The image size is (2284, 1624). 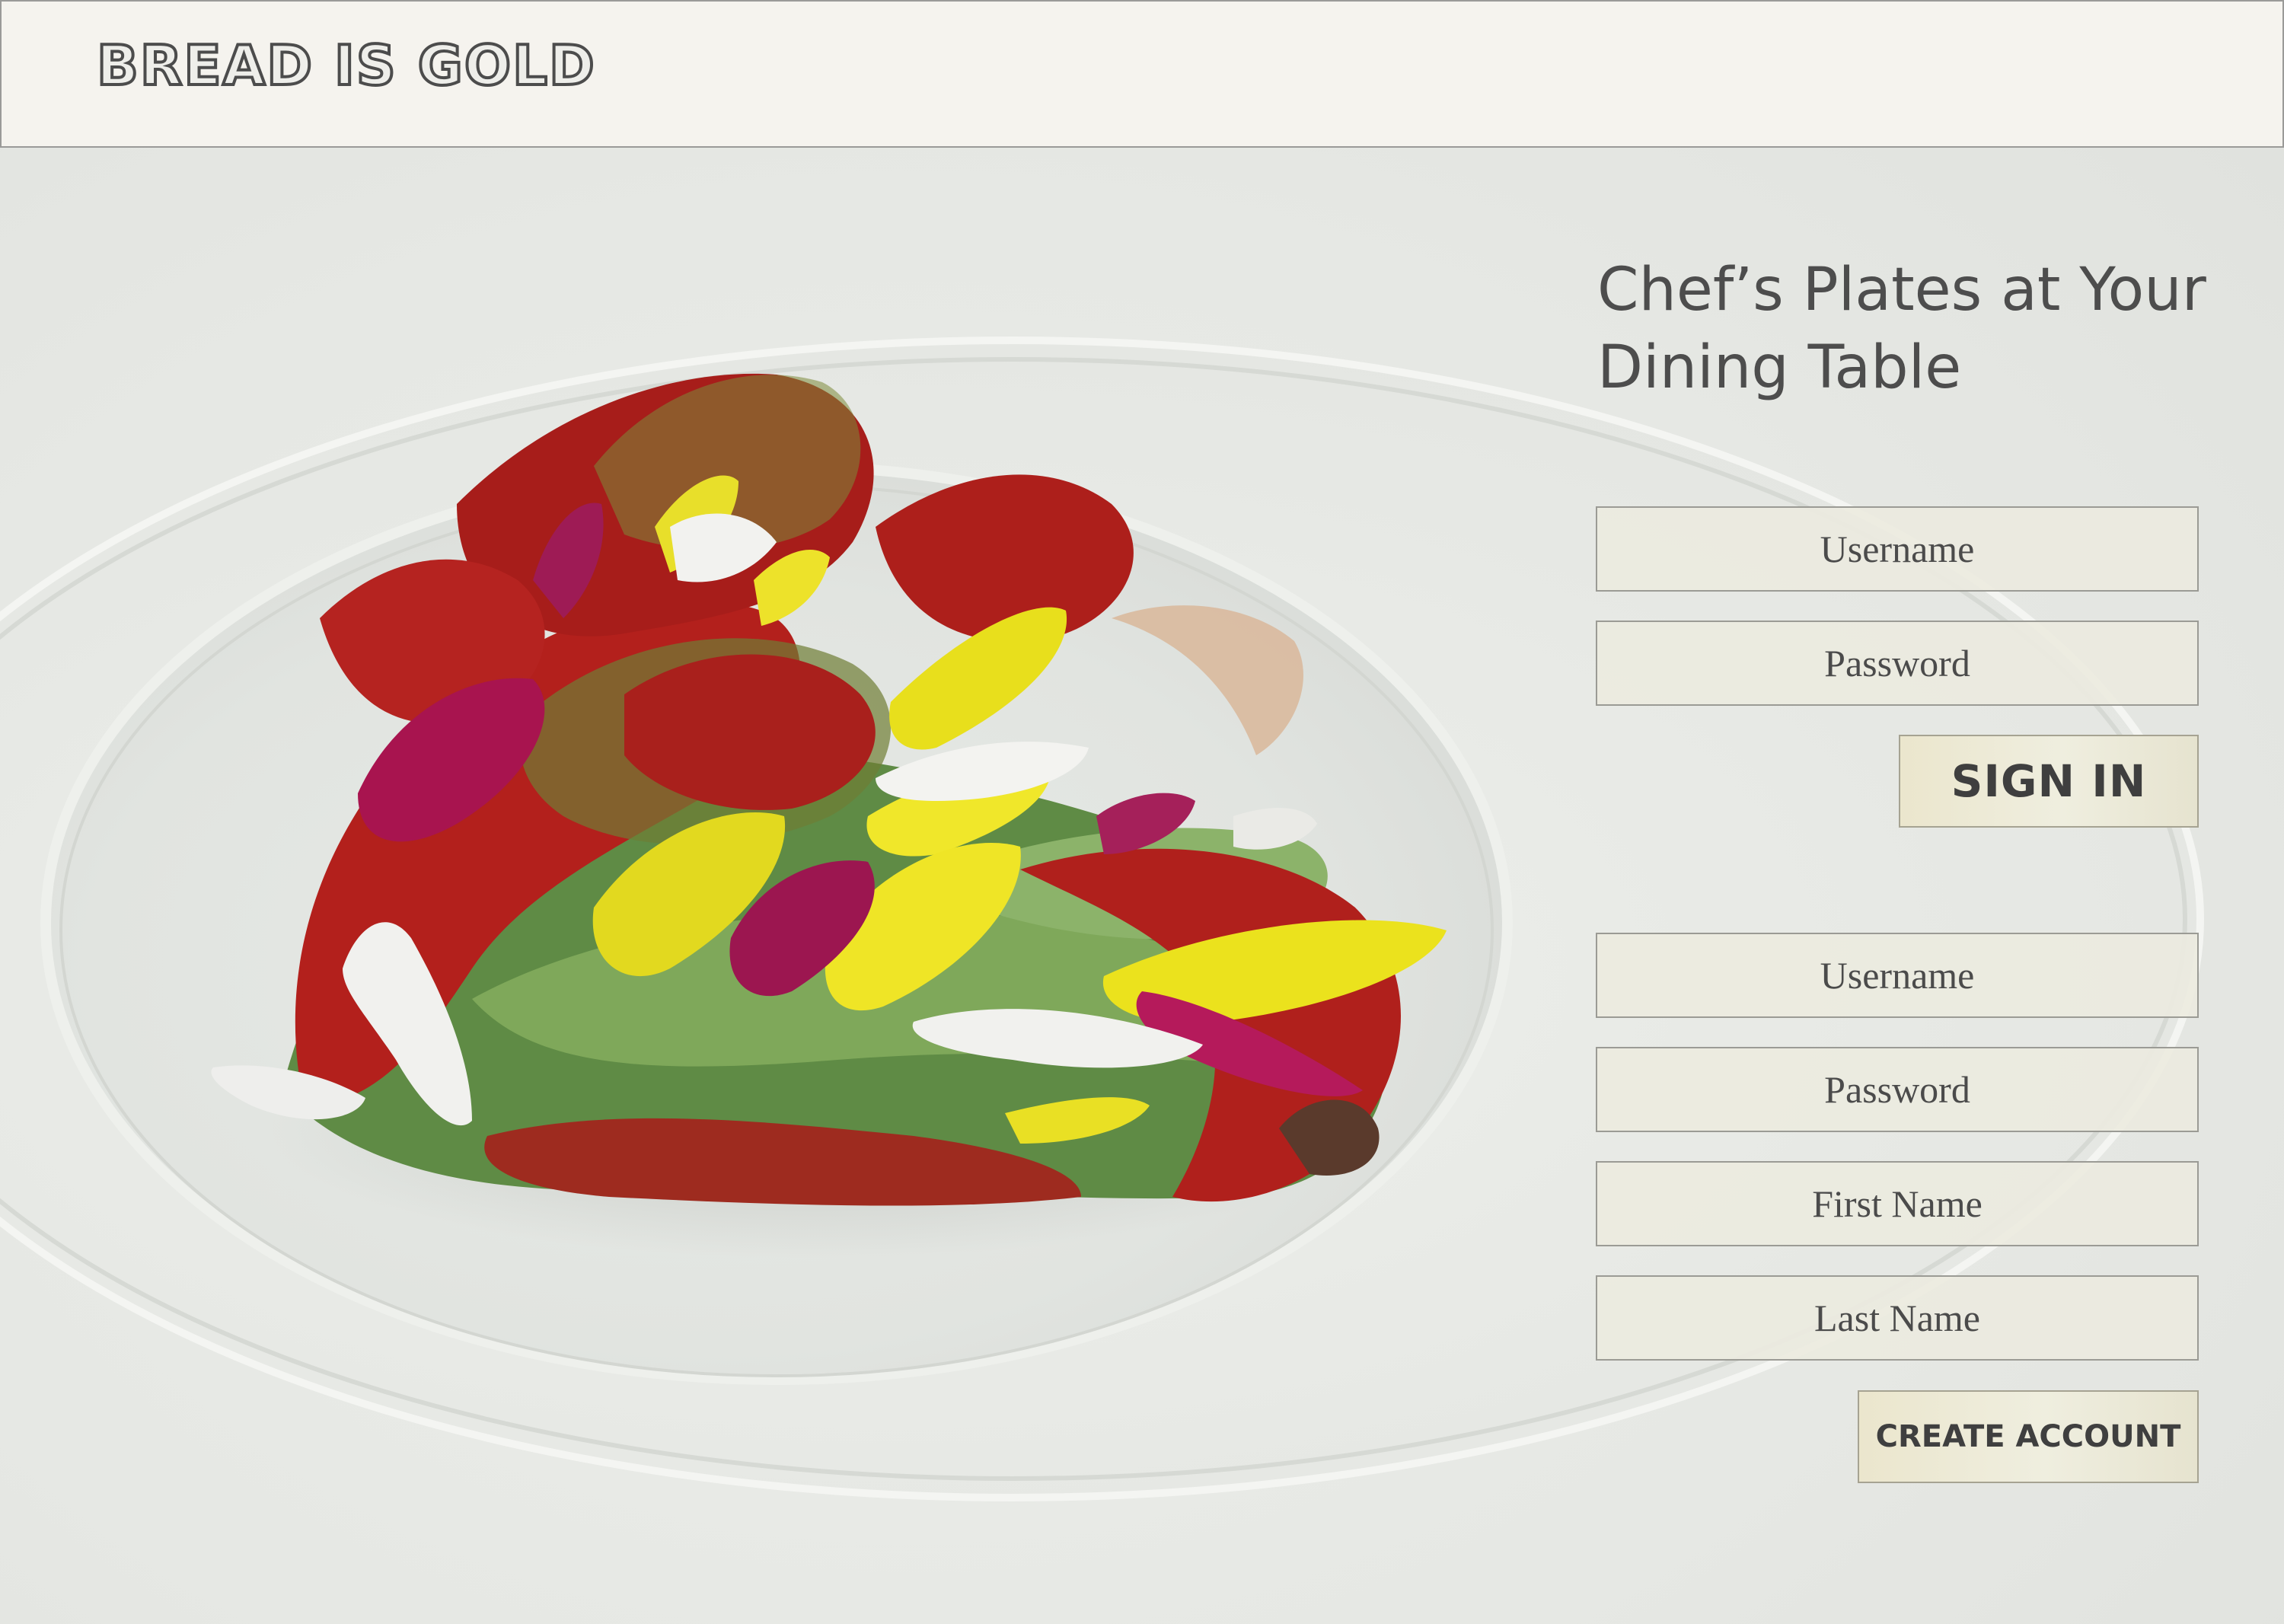 I want to click on first-name-input, so click(x=1897, y=1204).